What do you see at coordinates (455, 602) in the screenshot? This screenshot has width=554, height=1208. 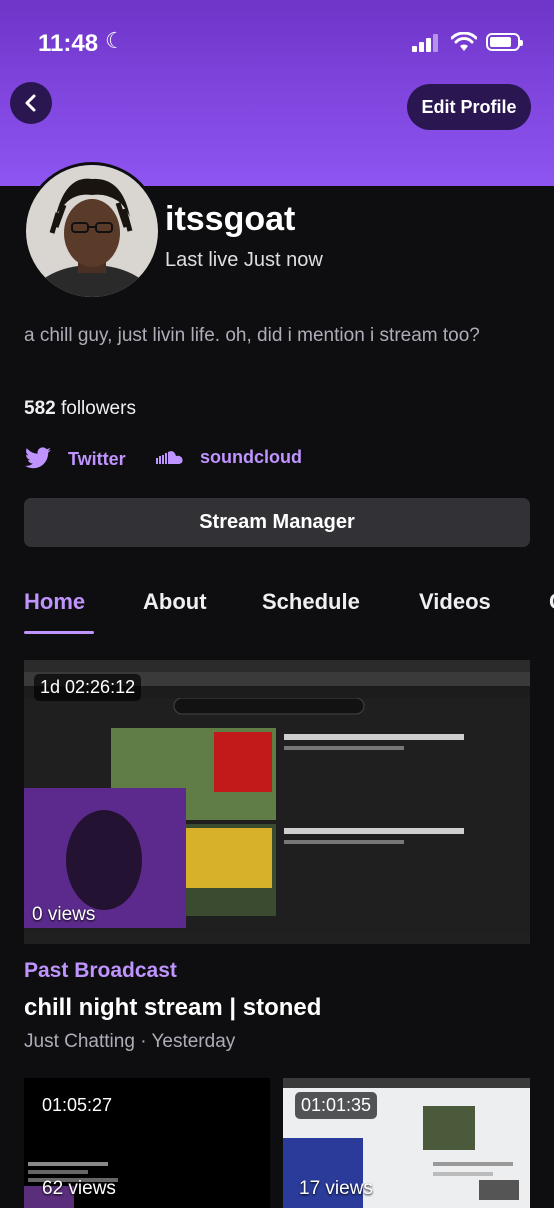 I see `tab-videos: Videos` at bounding box center [455, 602].